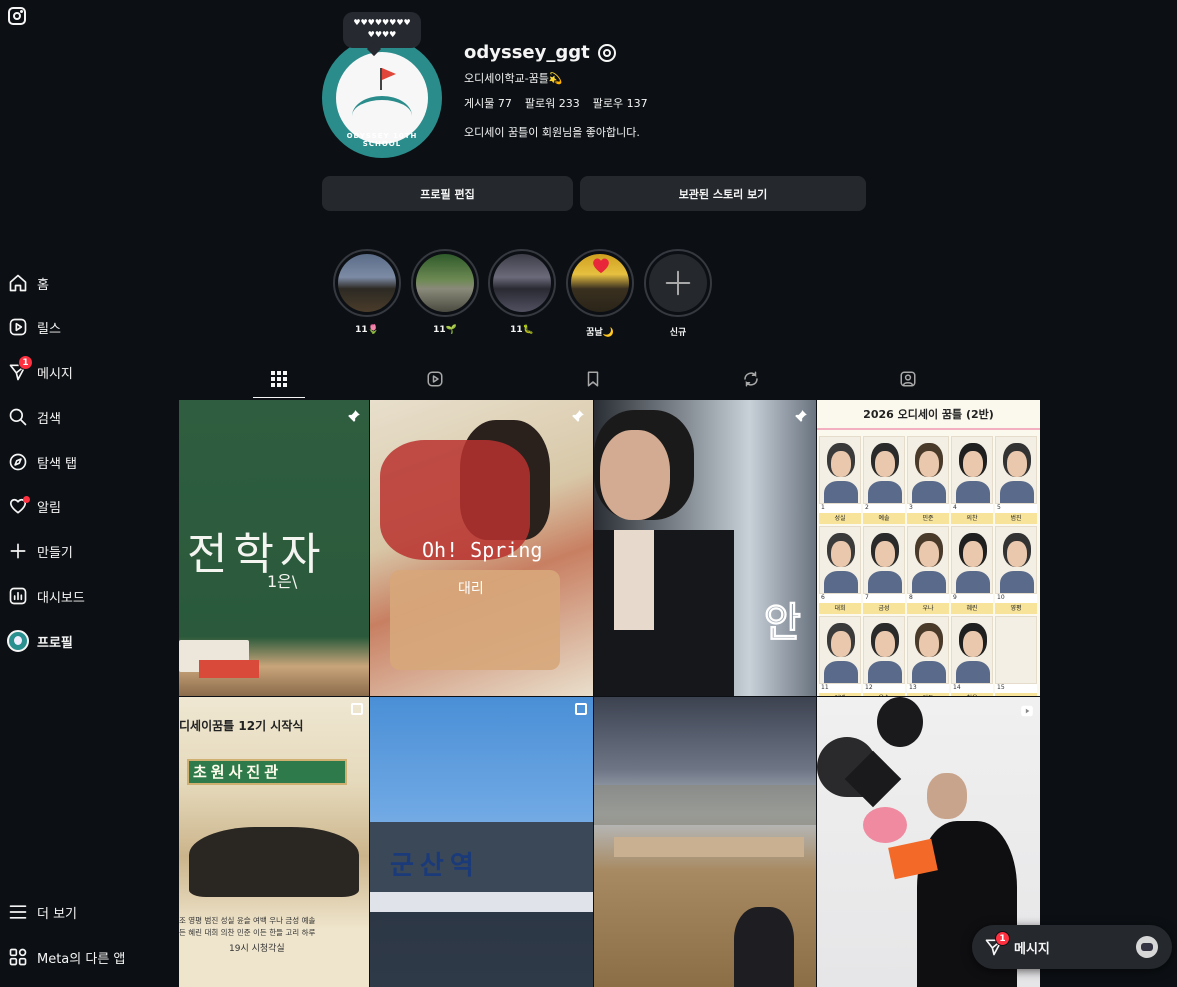 This screenshot has width=1177, height=987. I want to click on class-number: 3, so click(928, 508).